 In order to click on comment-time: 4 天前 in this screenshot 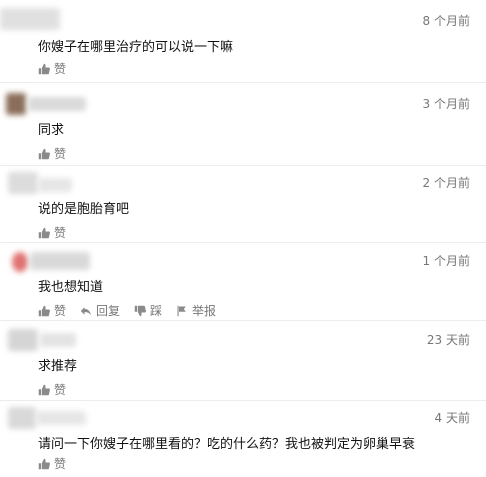, I will do `click(452, 418)`.